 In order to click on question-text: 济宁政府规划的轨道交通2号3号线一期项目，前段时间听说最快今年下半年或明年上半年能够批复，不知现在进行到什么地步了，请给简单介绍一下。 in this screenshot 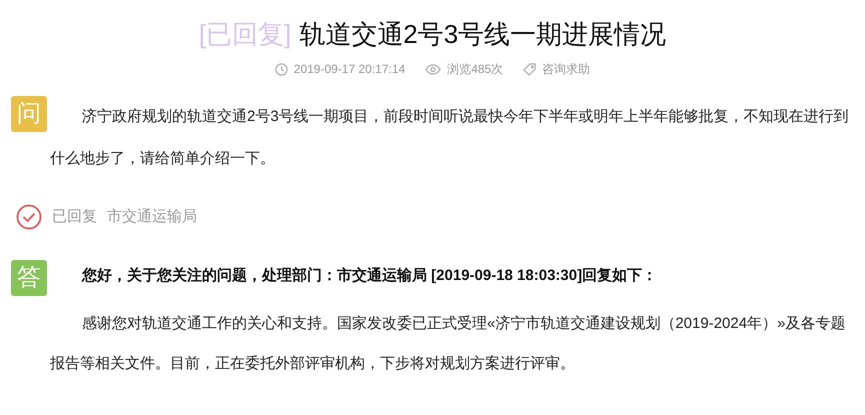, I will do `click(449, 138)`.